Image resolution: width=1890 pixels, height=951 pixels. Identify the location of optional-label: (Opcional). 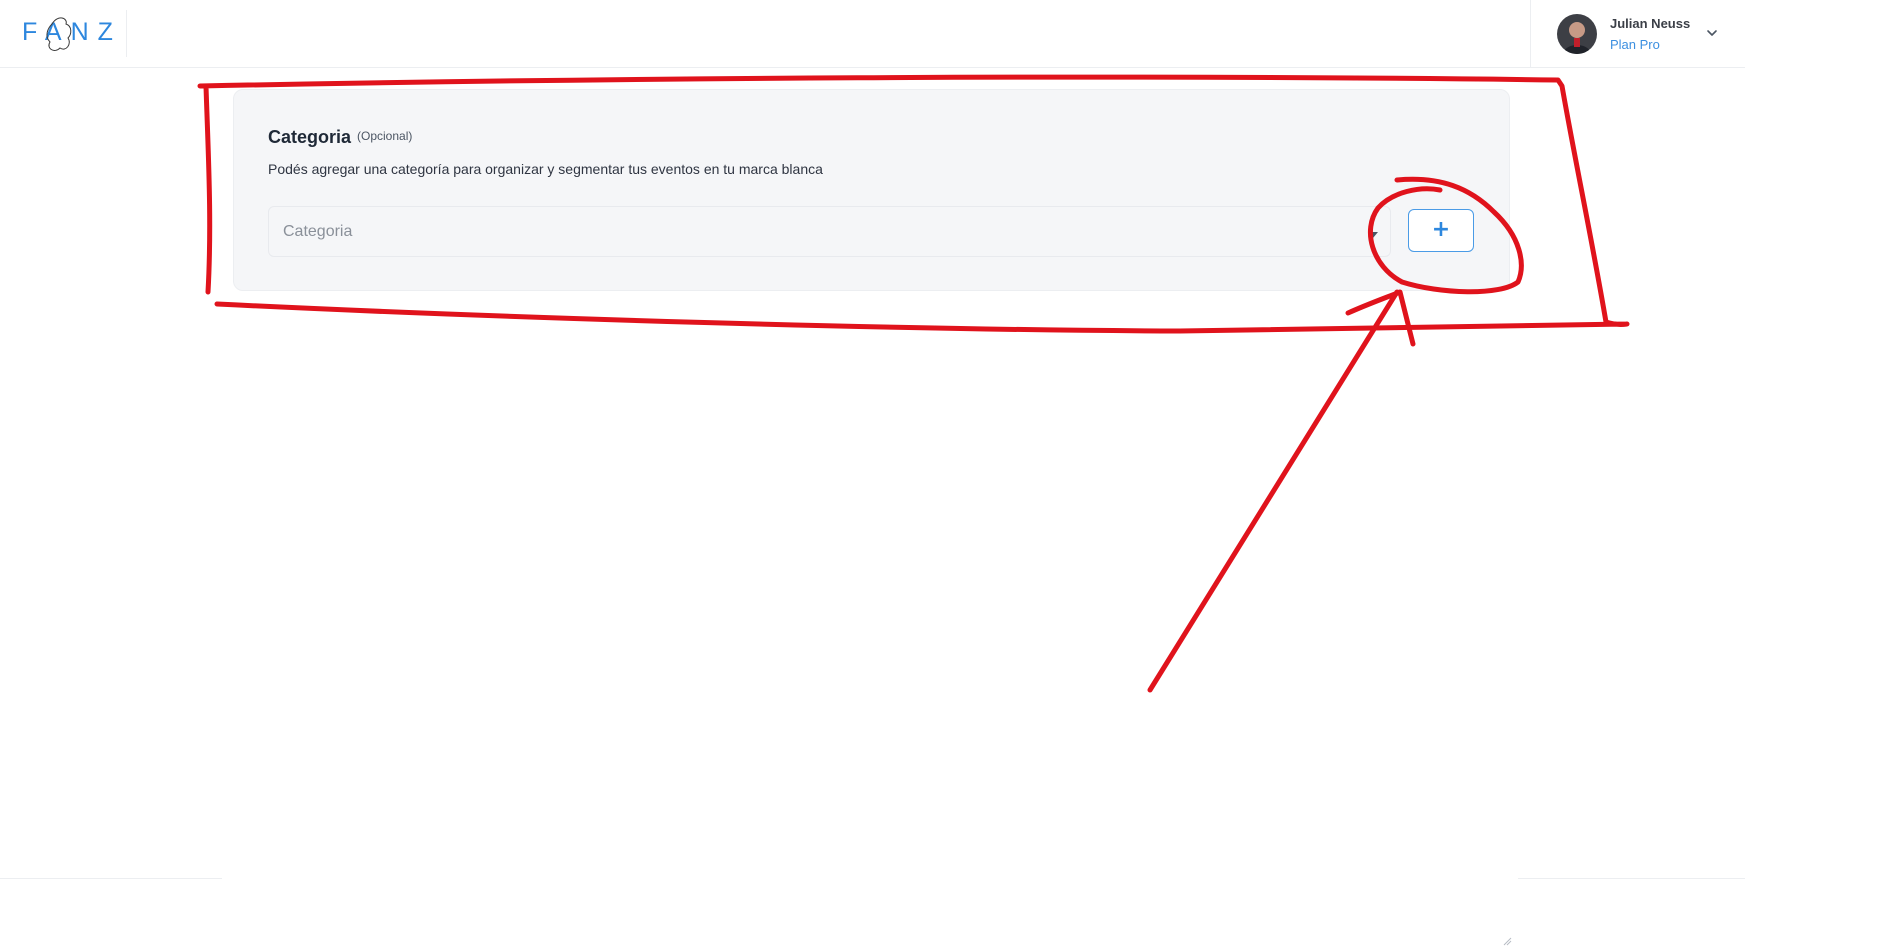
(385, 136).